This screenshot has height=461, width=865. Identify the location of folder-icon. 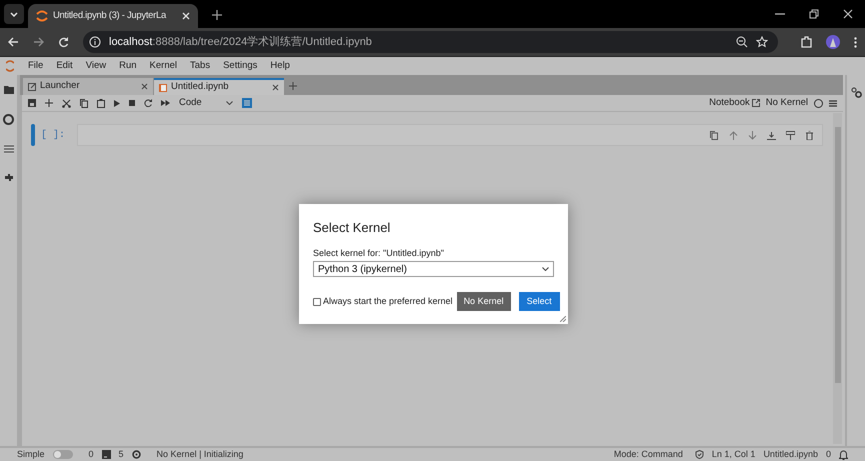
(9, 89).